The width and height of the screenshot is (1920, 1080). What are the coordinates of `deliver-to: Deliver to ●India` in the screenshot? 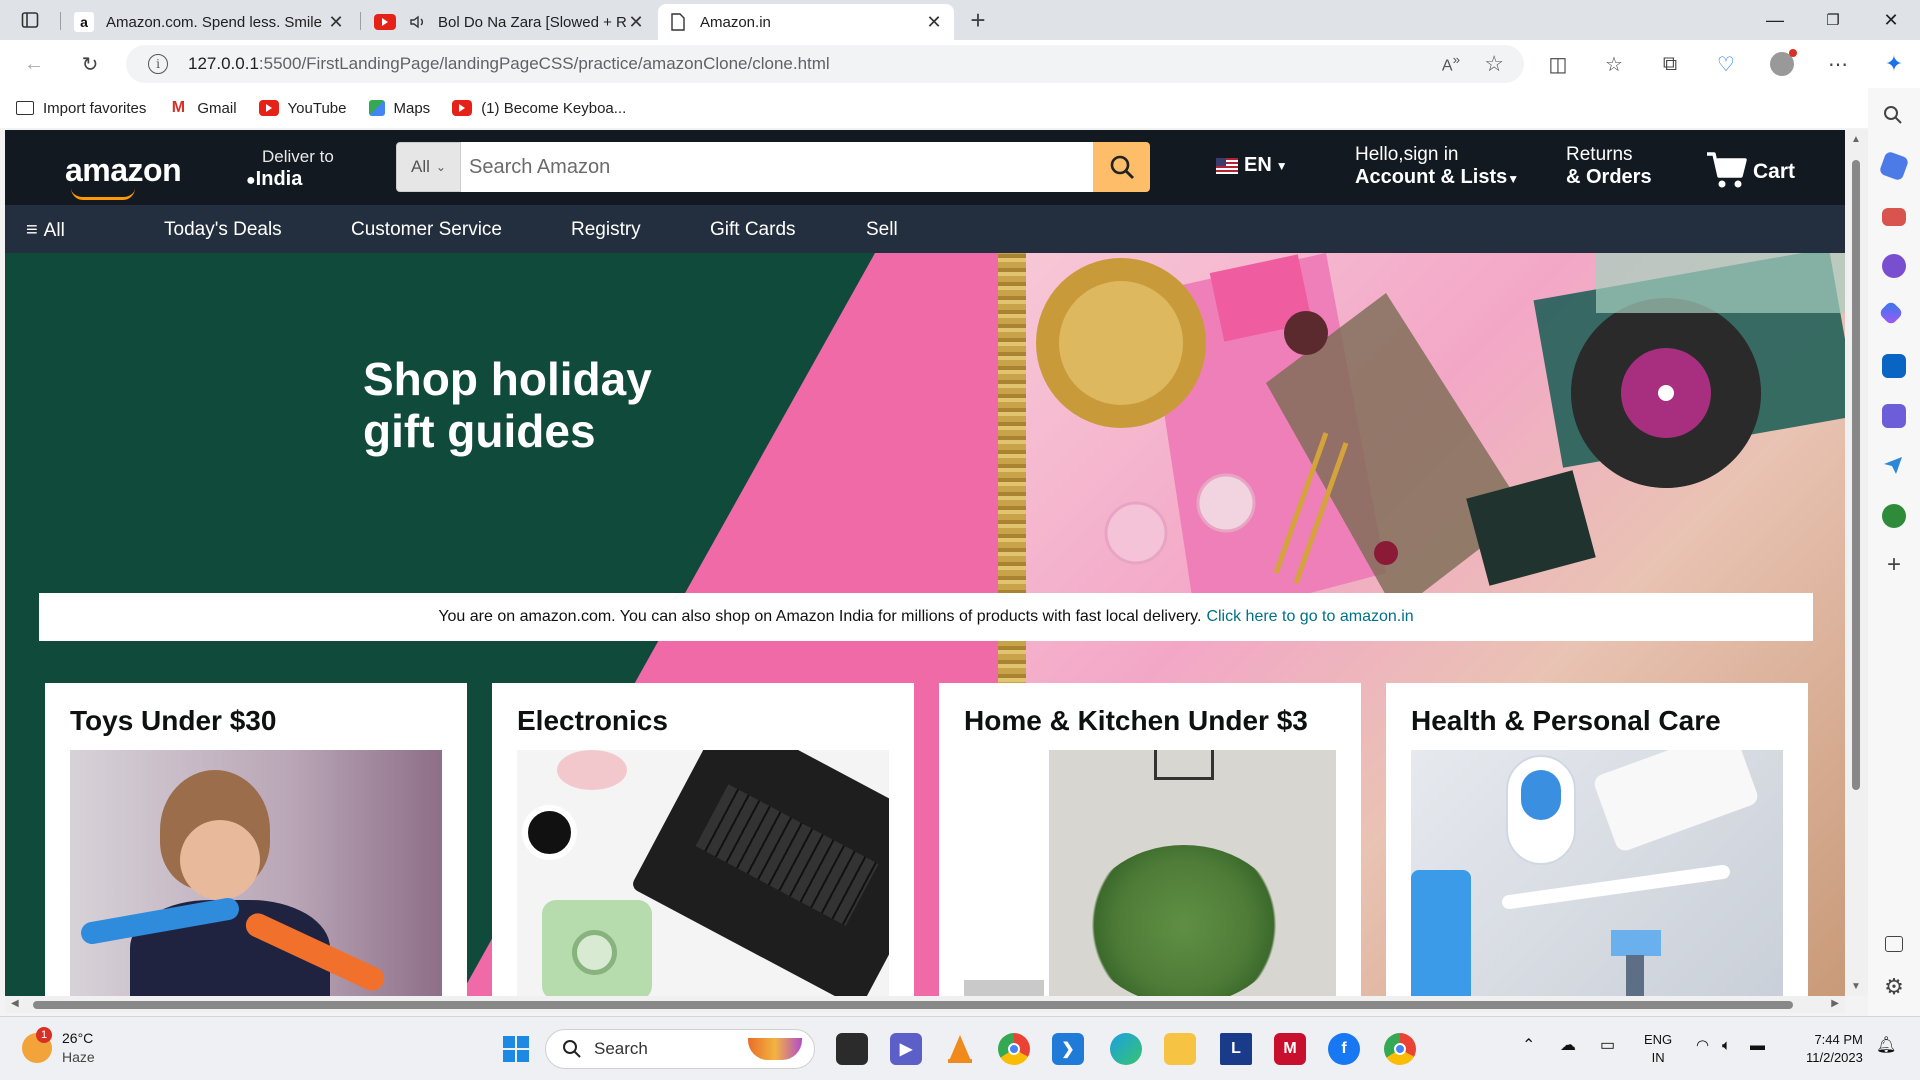 It's located at (290, 169).